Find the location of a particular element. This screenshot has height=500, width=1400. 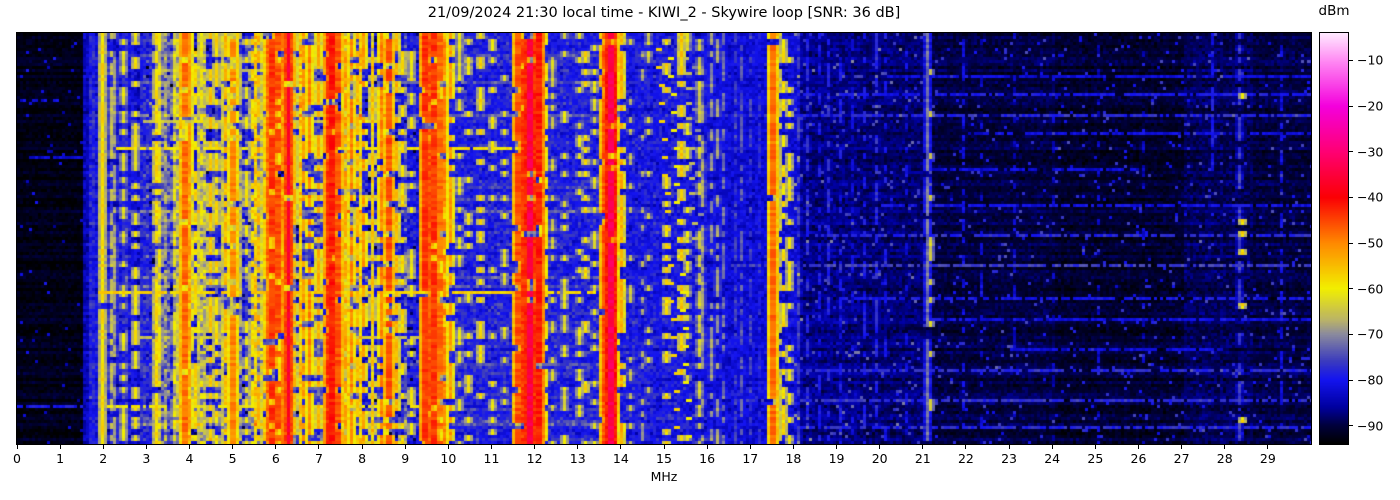

colorbar-gradient is located at coordinates (1334, 238).